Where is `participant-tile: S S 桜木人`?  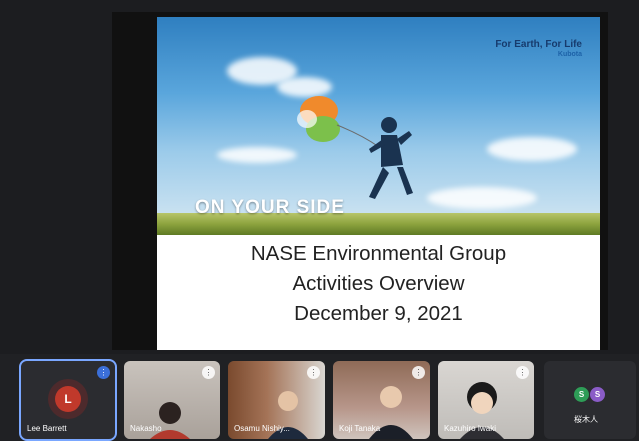
participant-tile: S S 桜木人 is located at coordinates (590, 400).